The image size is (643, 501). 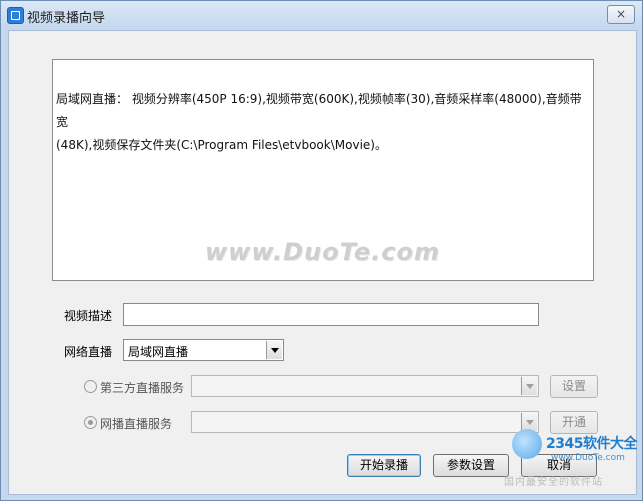 I want to click on webcast-select, so click(x=365, y=422).